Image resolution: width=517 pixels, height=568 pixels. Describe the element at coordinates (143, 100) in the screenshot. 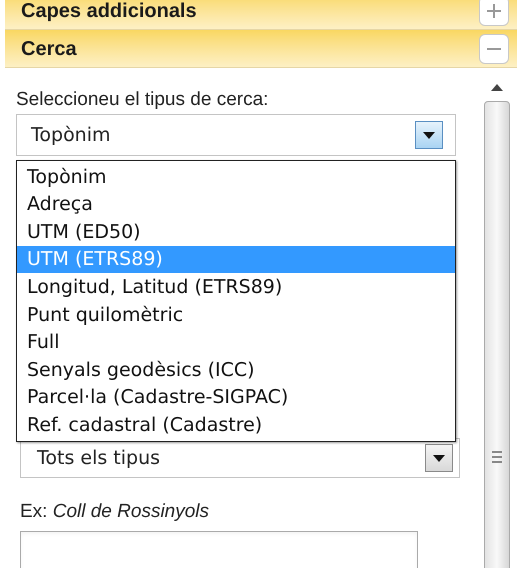

I see `search-type-label: Seleccioneu el tipus de cerca:` at that location.